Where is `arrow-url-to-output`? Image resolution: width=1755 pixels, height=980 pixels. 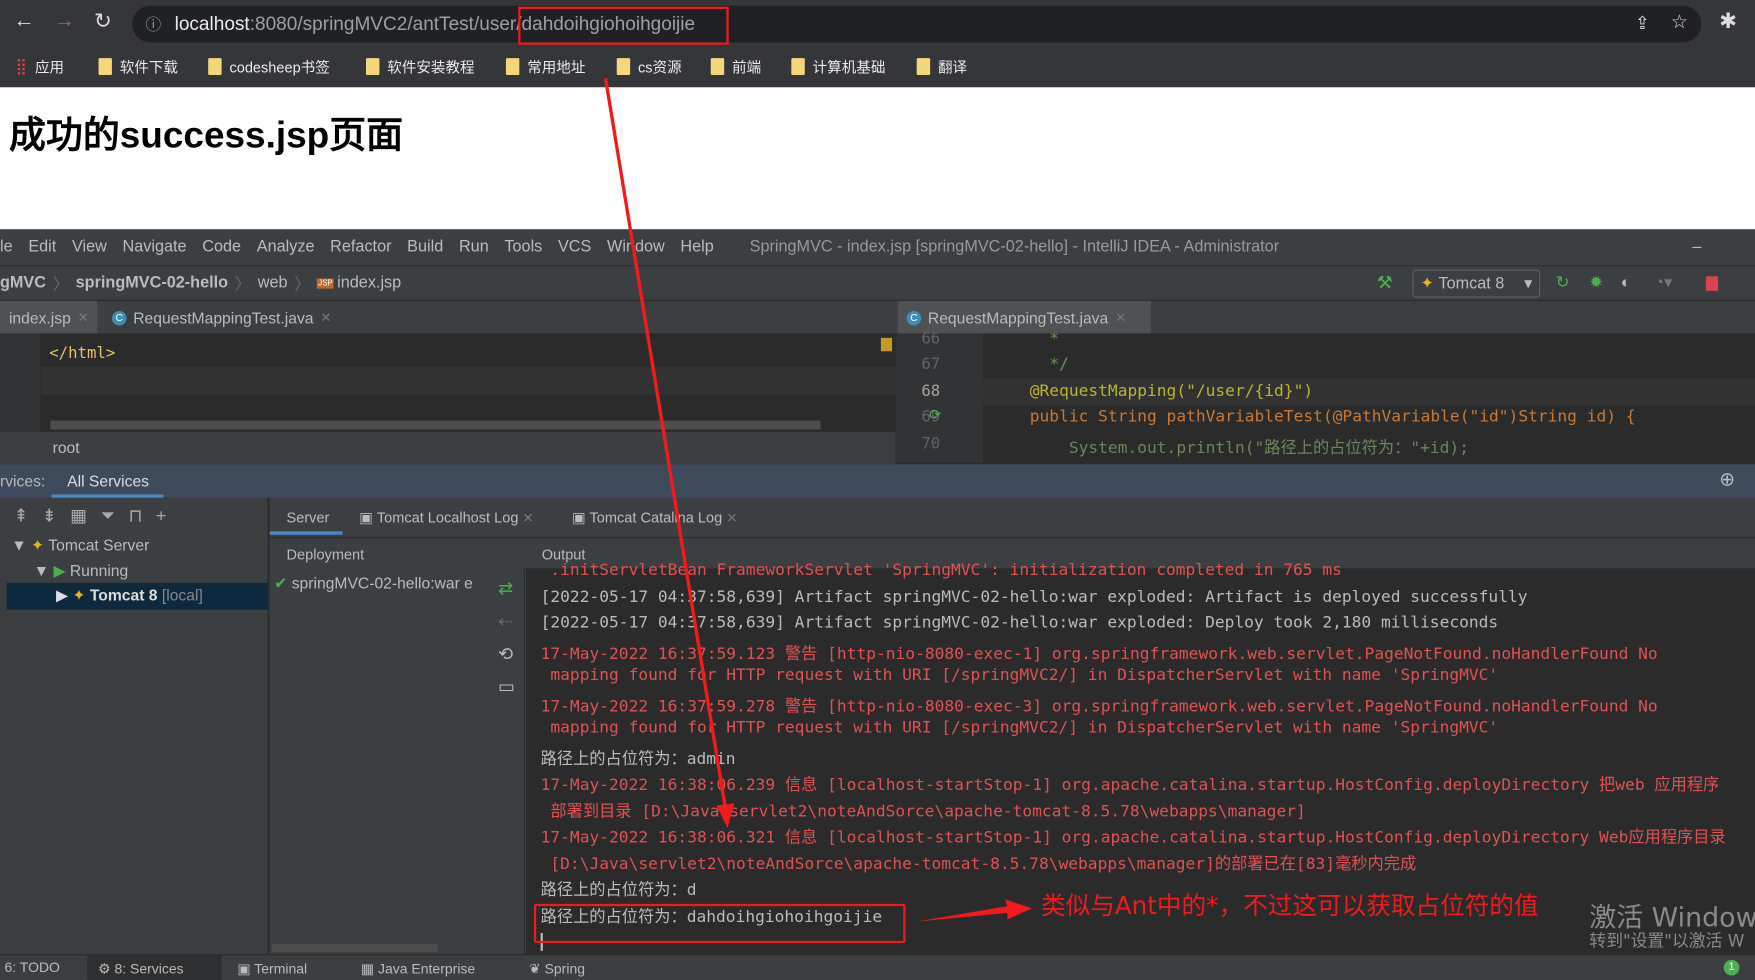 arrow-url-to-output is located at coordinates (665, 443).